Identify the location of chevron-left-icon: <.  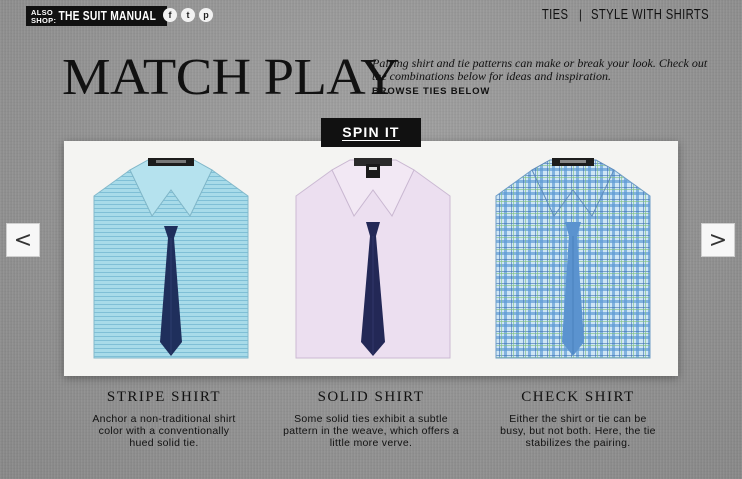
(23, 240).